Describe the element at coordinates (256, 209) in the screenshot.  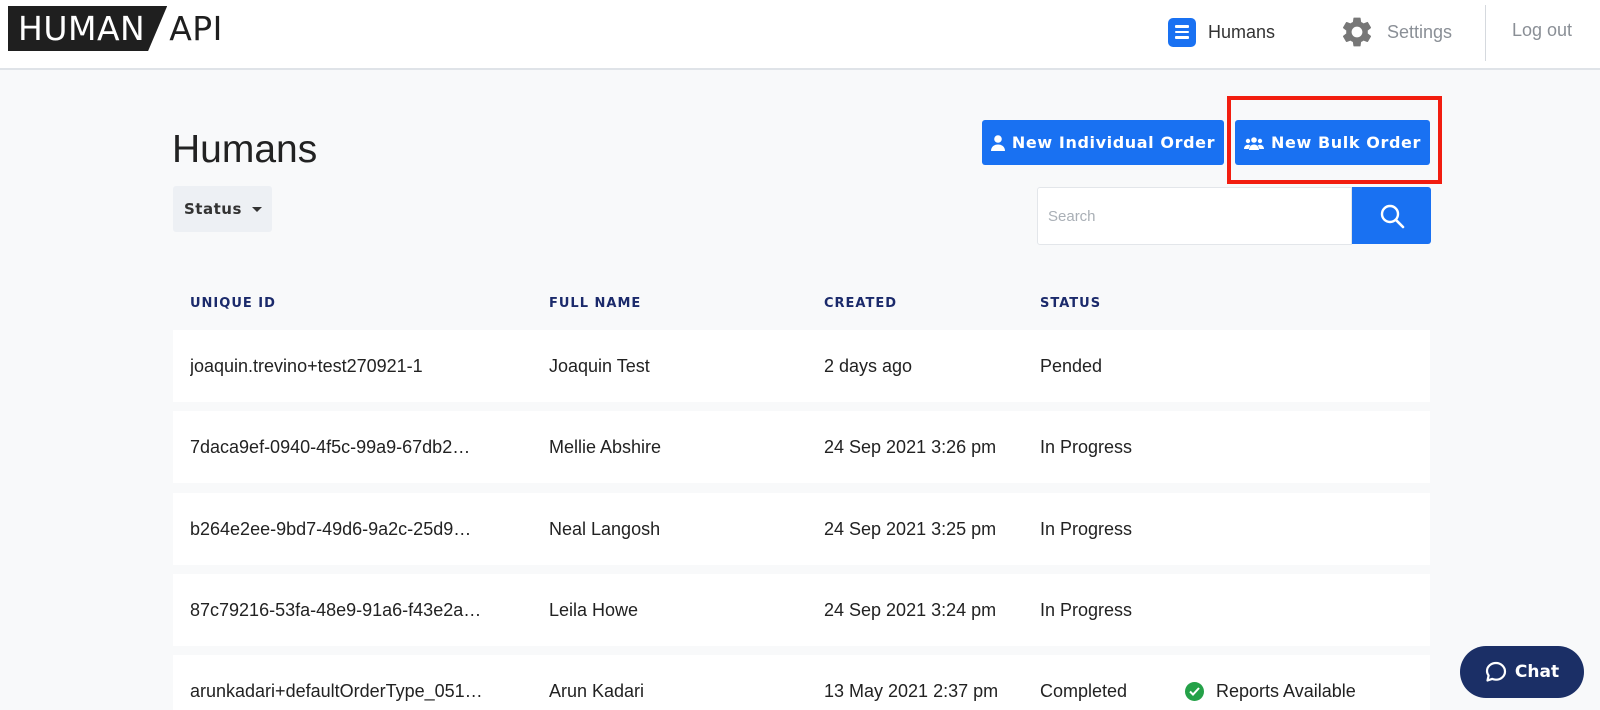
I see `caret-down-icon` at that location.